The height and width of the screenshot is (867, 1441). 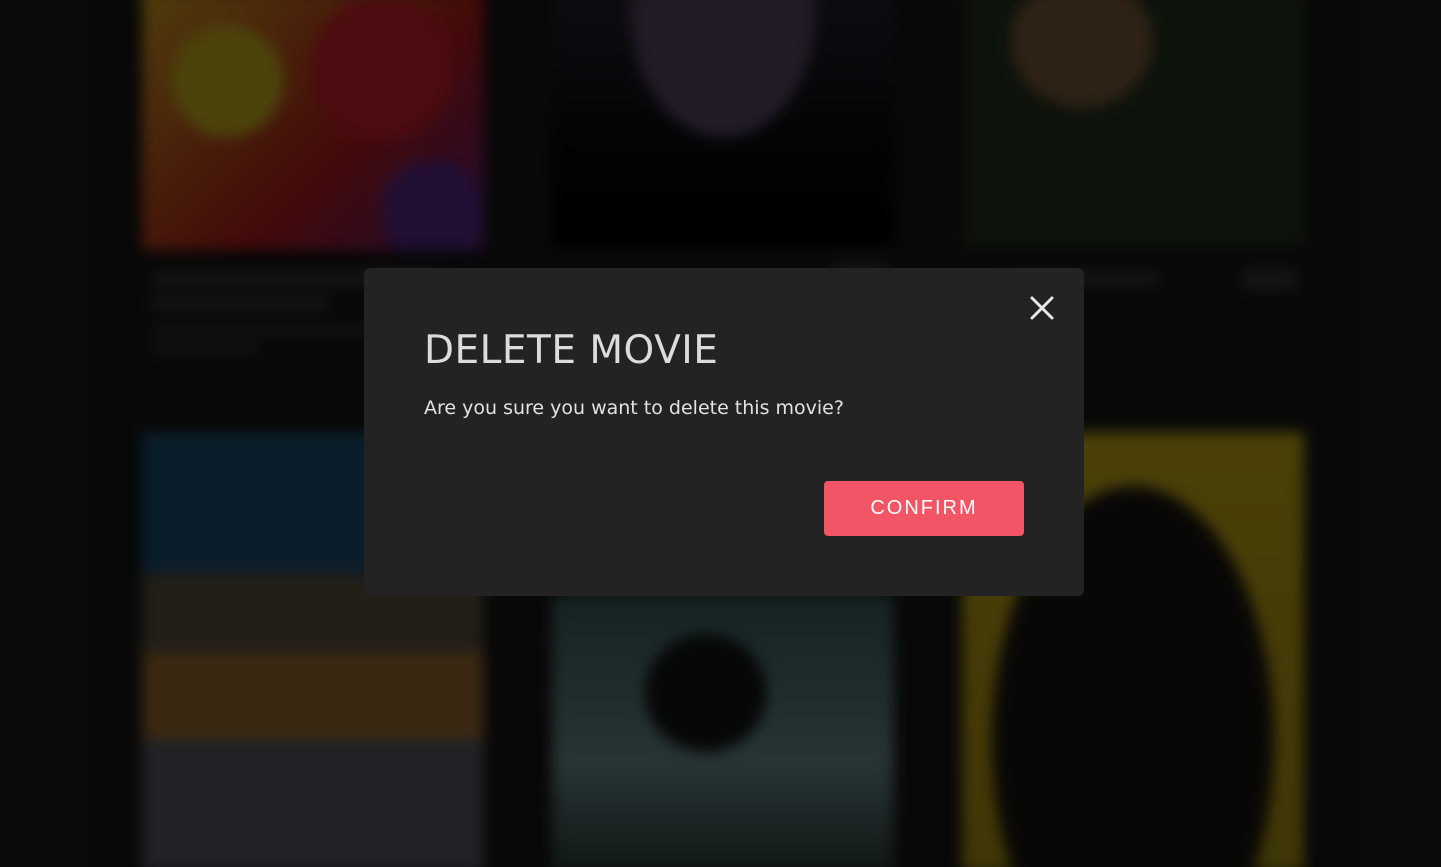 What do you see at coordinates (571, 350) in the screenshot?
I see `dialog-title: DELETE MOVIE` at bounding box center [571, 350].